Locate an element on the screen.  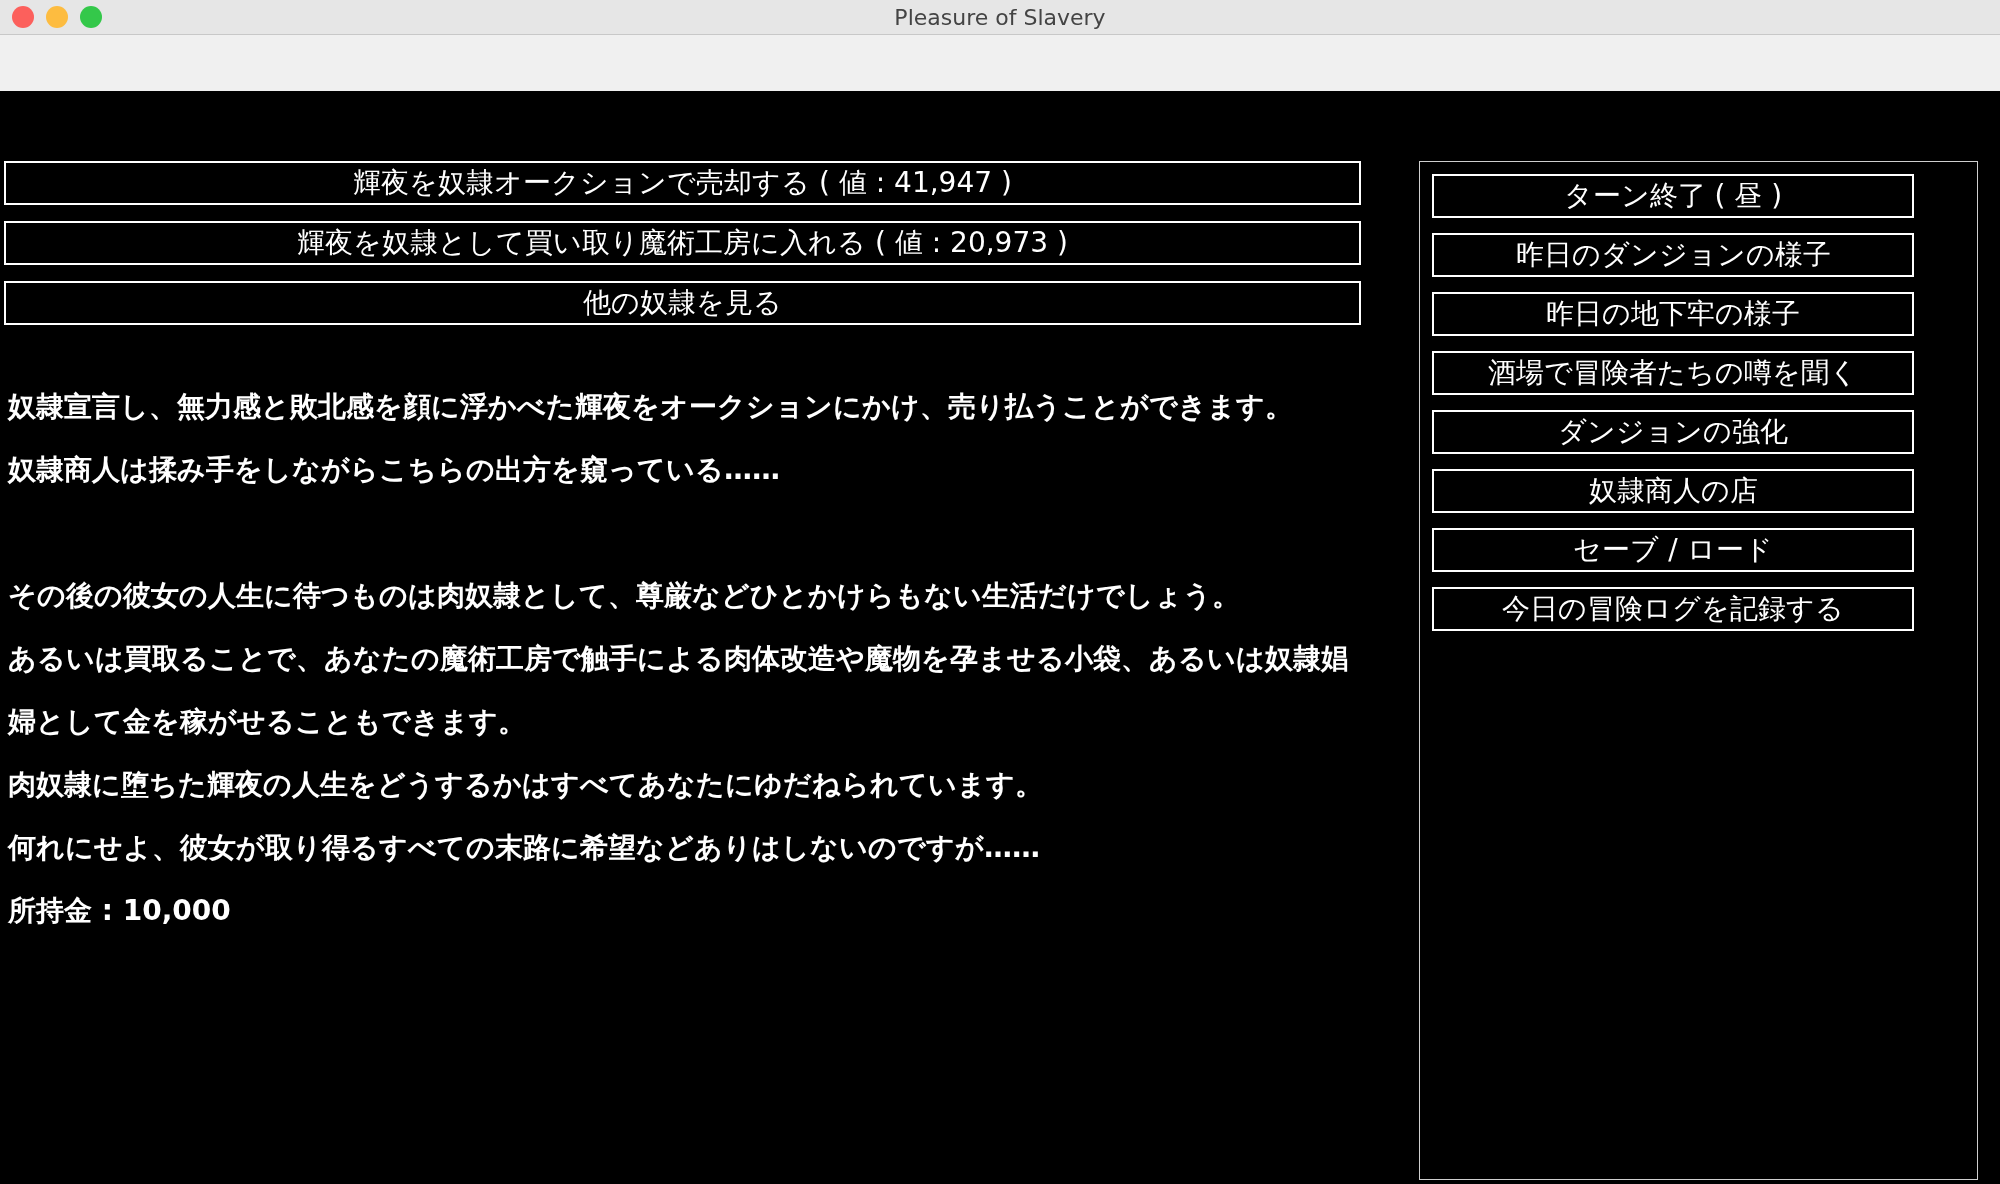
menu-button: ダンジョンの強化 is located at coordinates (1673, 432).